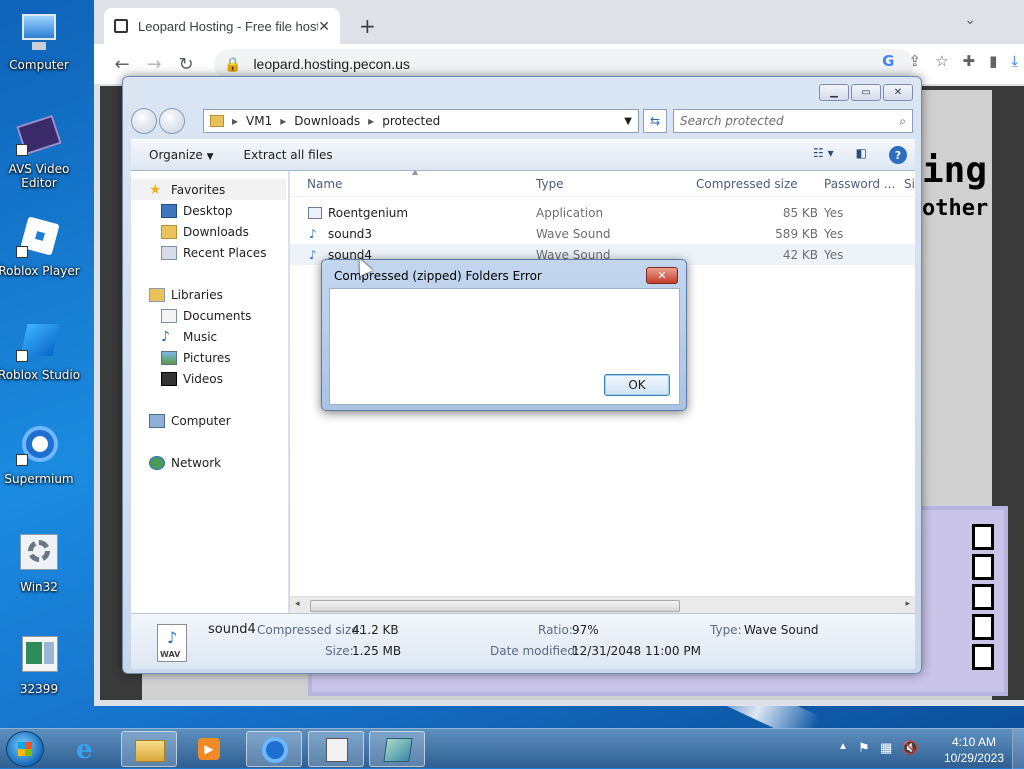 The width and height of the screenshot is (1024, 769). I want to click on taskbar-image-app, so click(397, 749).